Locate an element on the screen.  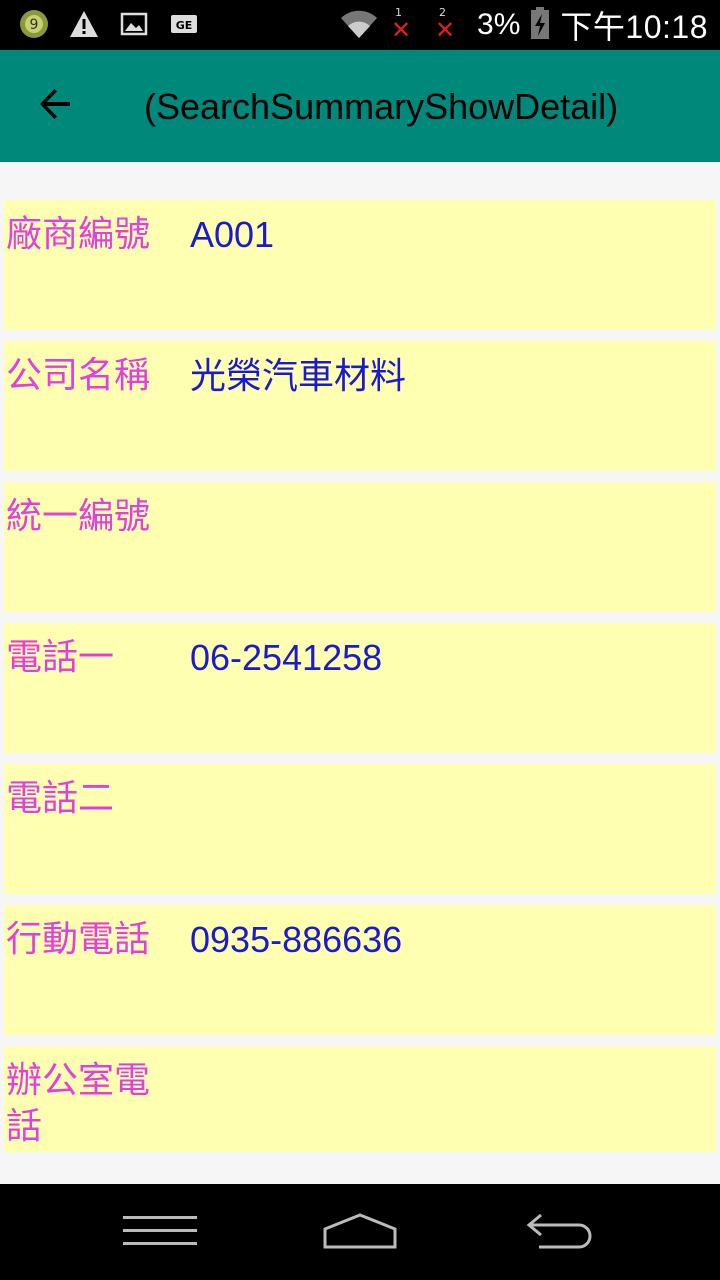
field-row-office-phone: 辦公室電話 is located at coordinates (360, 1099).